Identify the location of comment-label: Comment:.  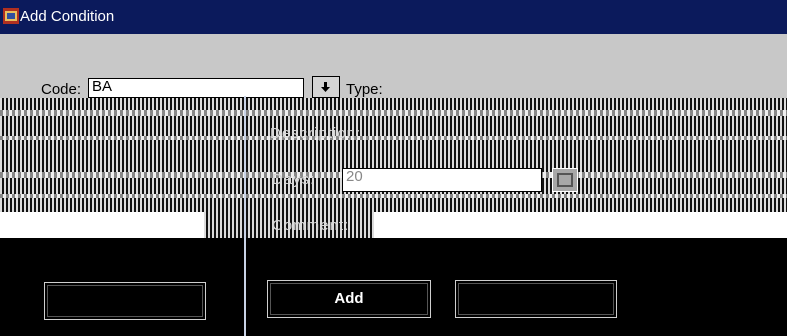
(311, 225).